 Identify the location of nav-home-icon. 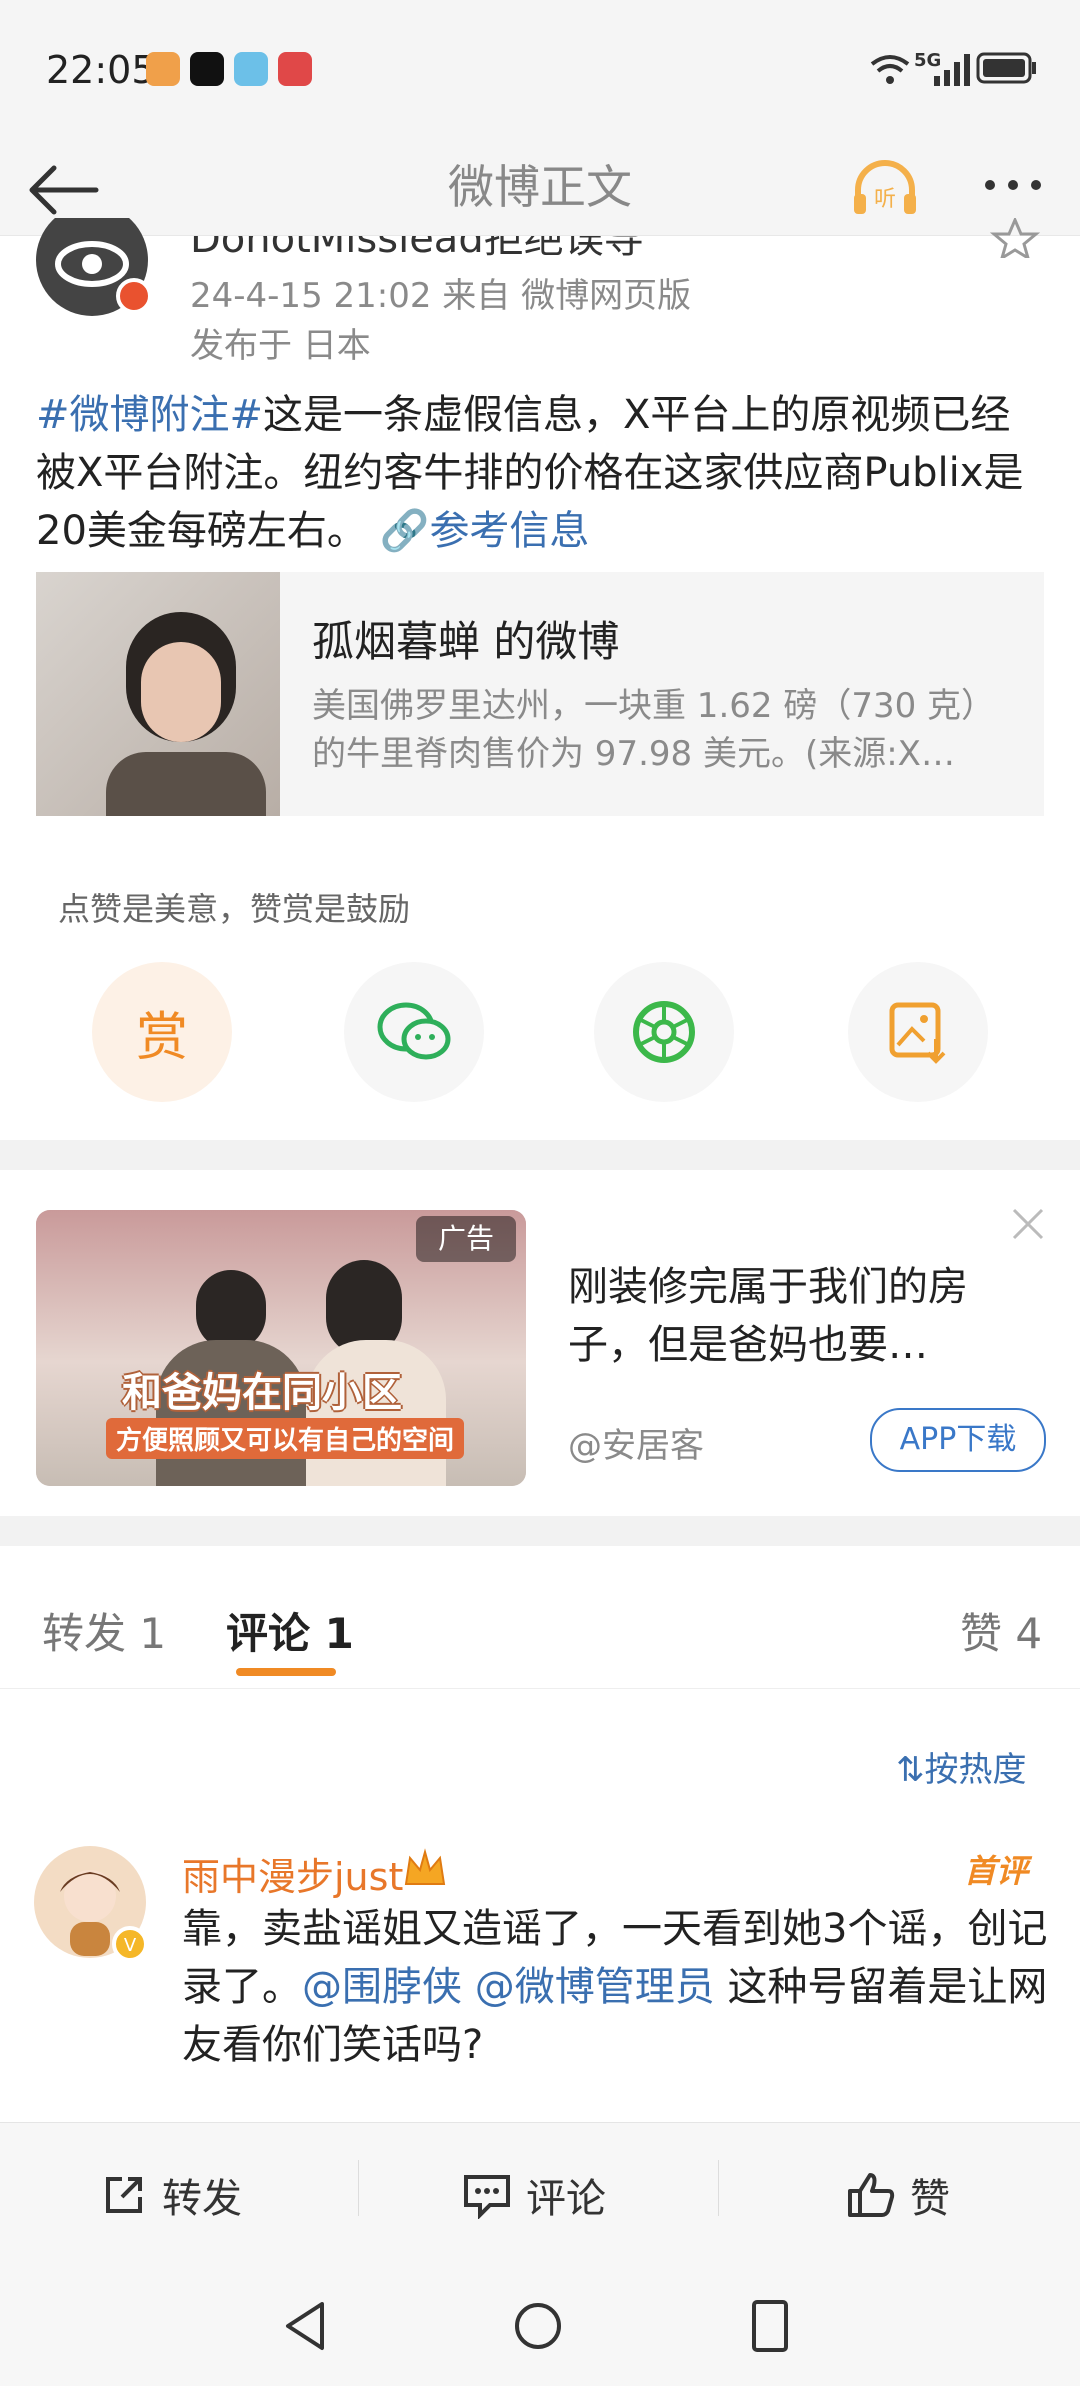
(538, 2326).